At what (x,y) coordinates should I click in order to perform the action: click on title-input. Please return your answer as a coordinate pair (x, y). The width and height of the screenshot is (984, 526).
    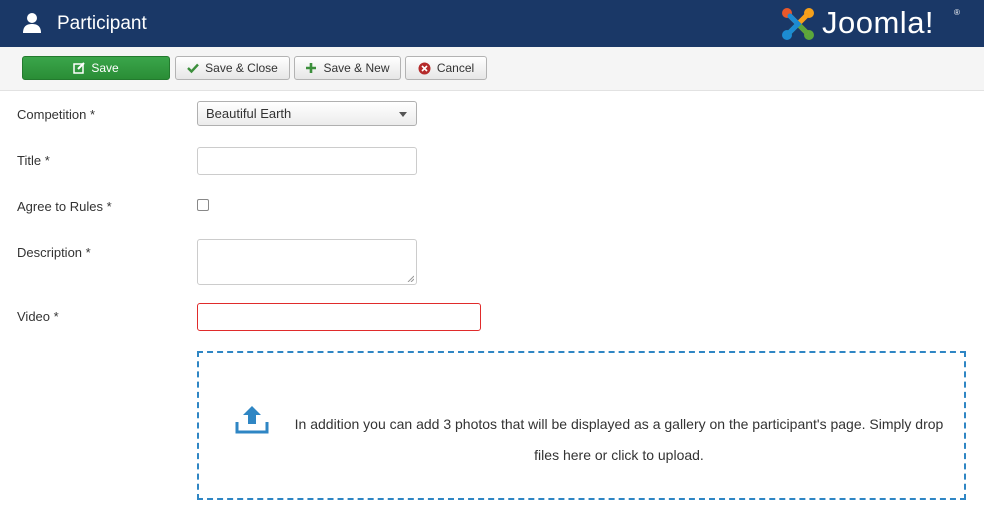
    Looking at the image, I should click on (307, 161).